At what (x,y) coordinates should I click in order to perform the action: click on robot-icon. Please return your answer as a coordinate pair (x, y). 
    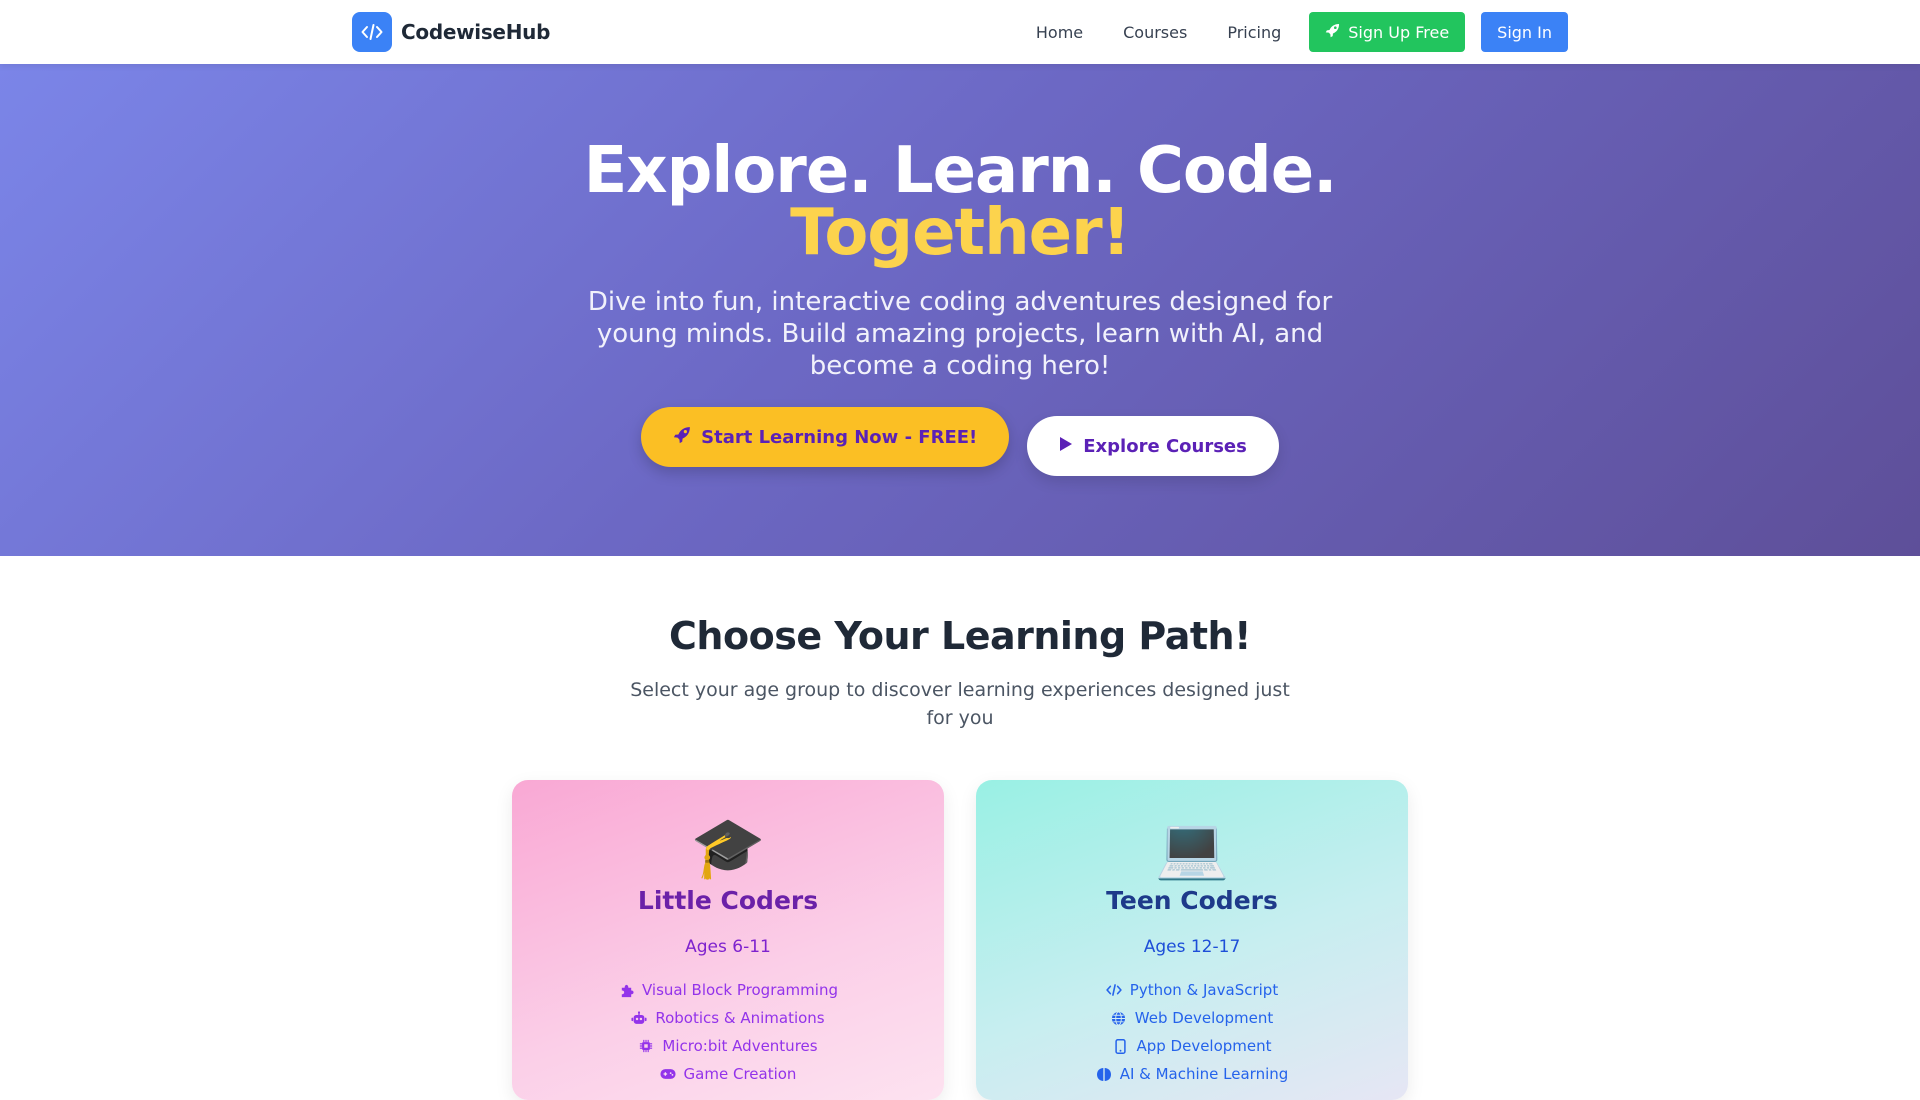
    Looking at the image, I should click on (639, 1018).